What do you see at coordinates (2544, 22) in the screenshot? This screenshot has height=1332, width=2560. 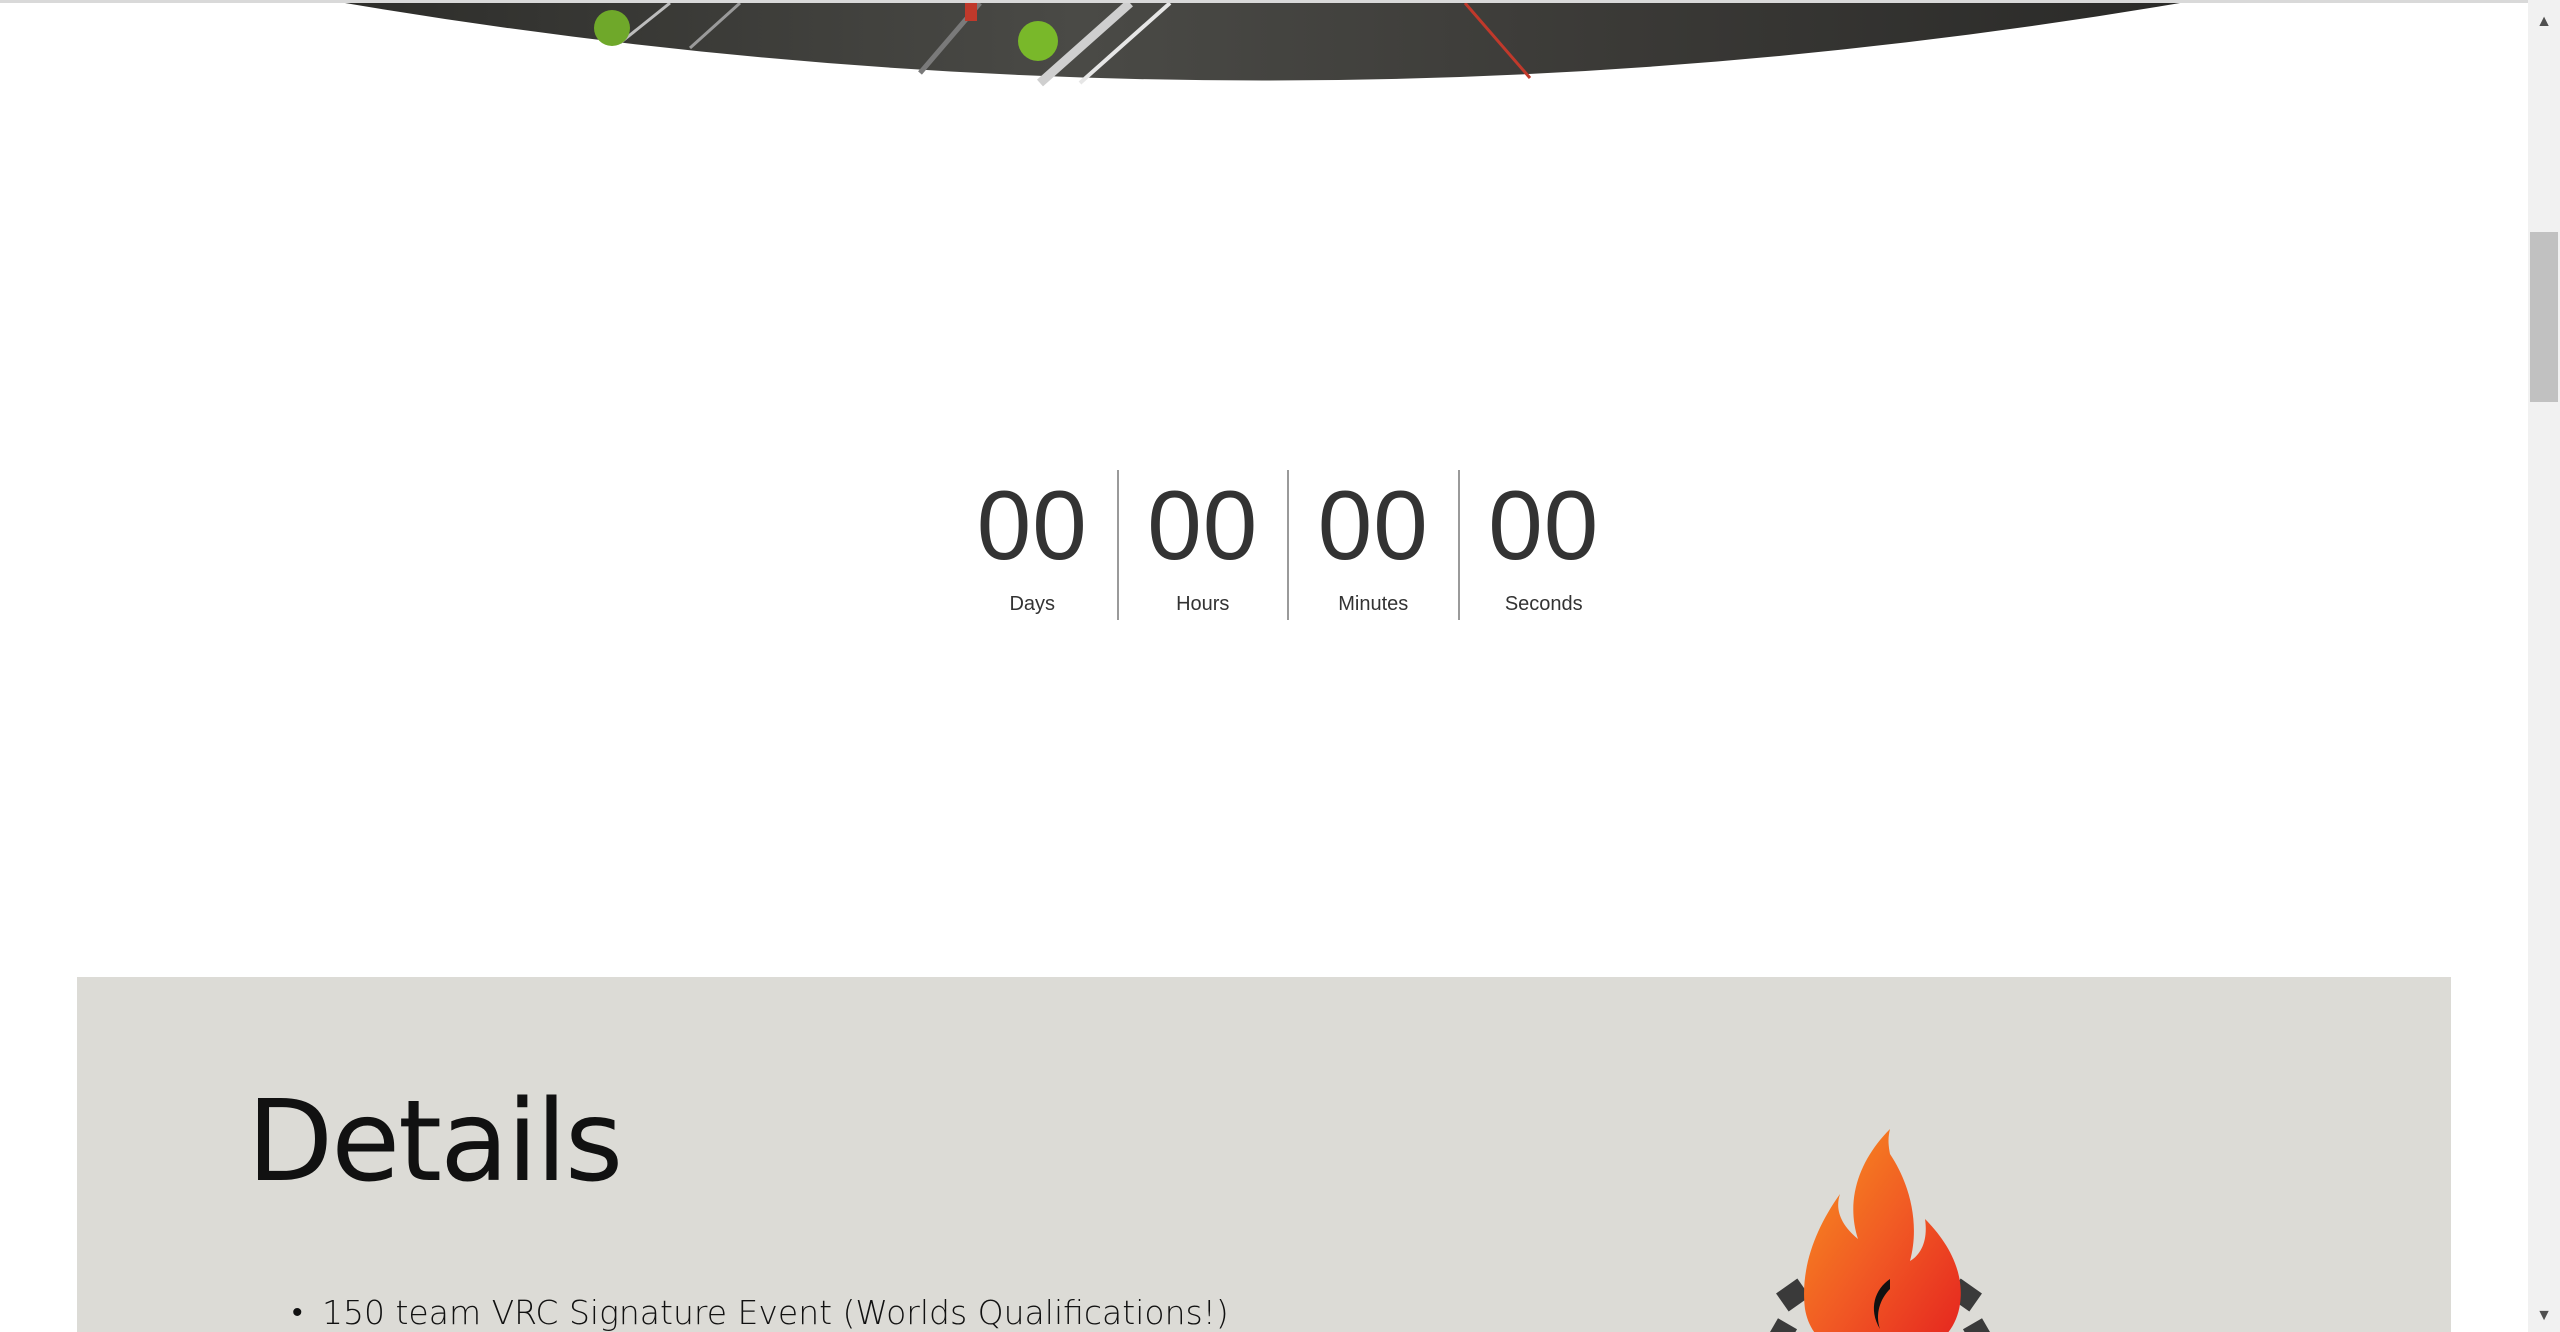 I see `scroll-up-icon: ▲` at bounding box center [2544, 22].